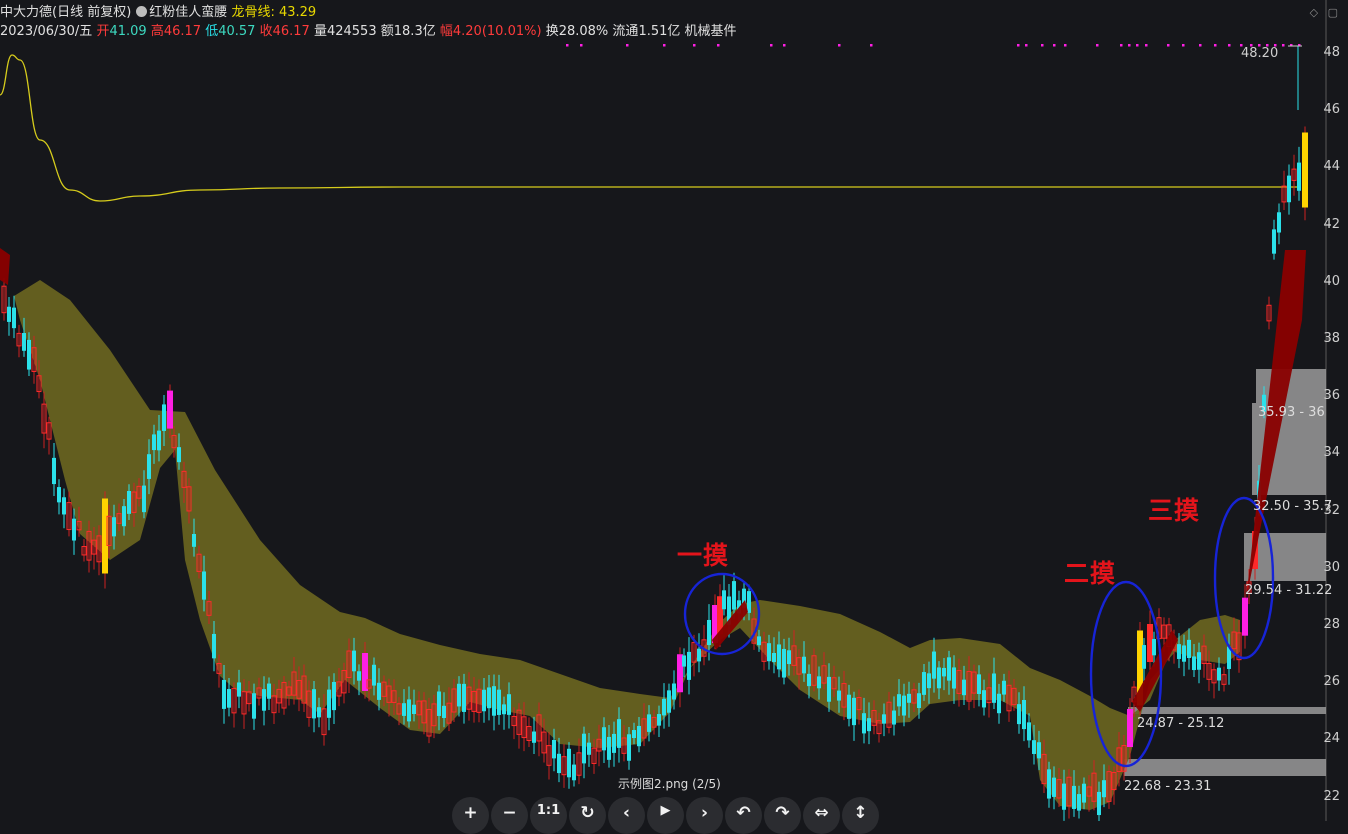  What do you see at coordinates (587, 815) in the screenshot?
I see `refresh-button: ↻` at bounding box center [587, 815].